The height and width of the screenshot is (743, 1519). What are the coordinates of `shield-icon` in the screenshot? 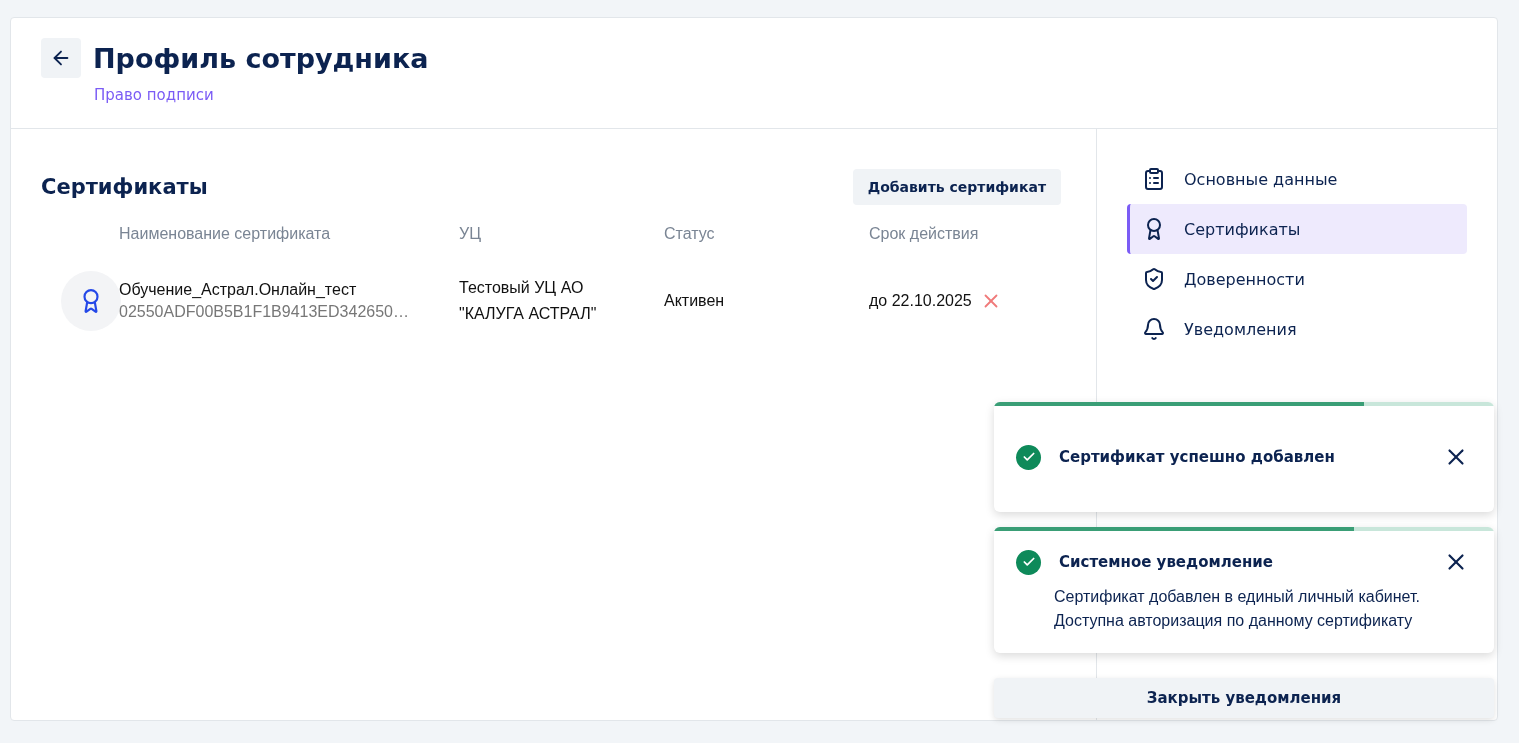 It's located at (1154, 279).